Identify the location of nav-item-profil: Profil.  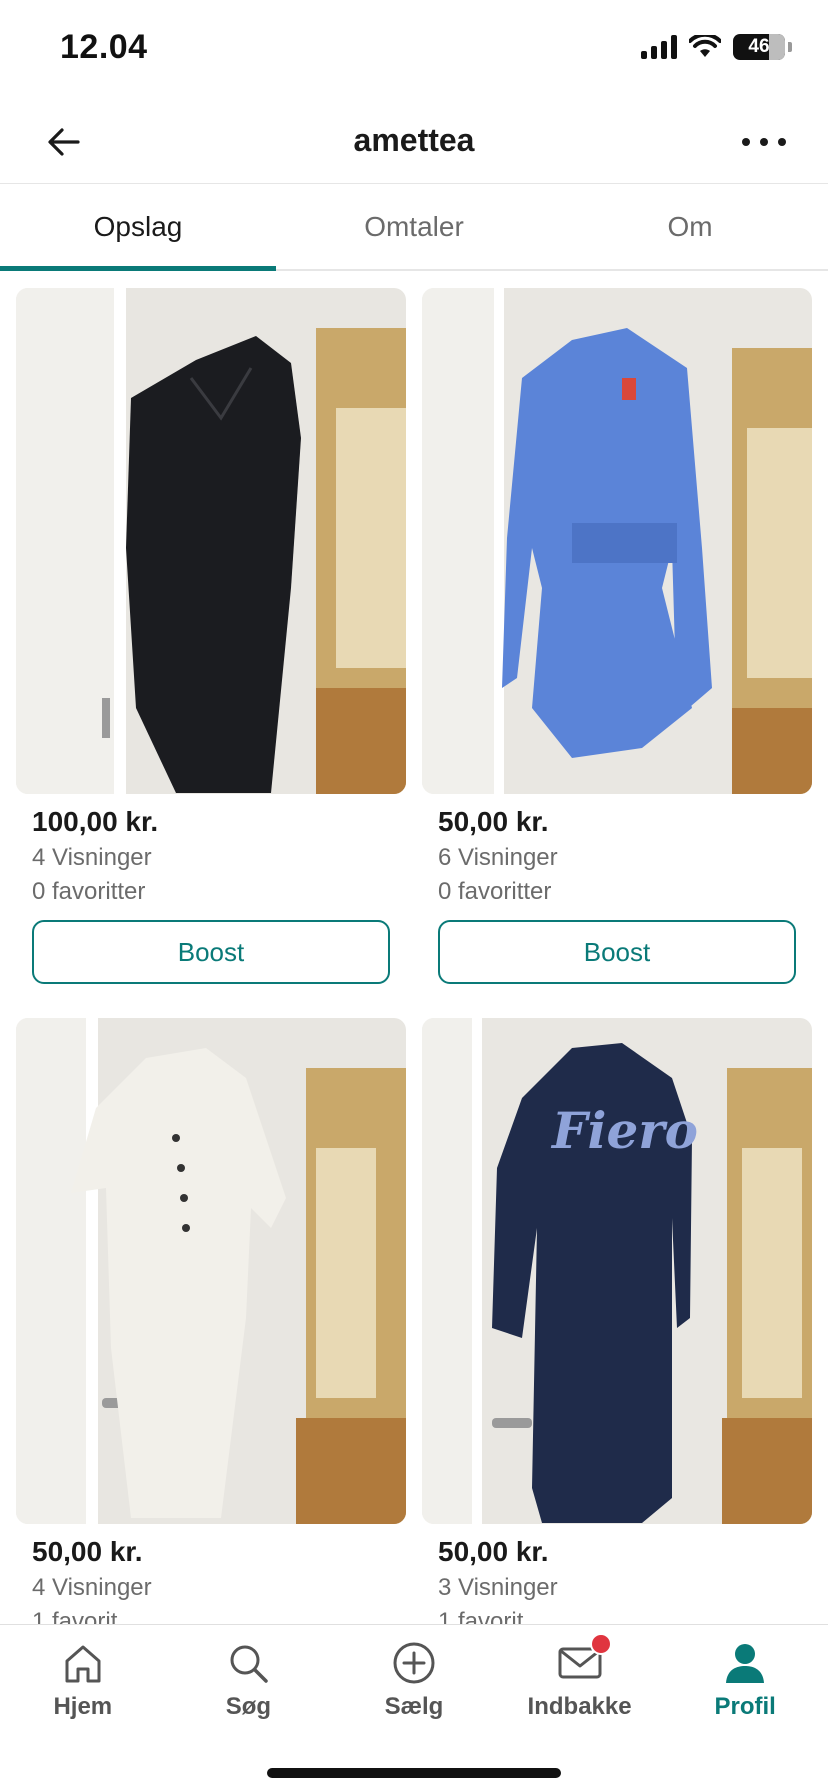
(745, 1681).